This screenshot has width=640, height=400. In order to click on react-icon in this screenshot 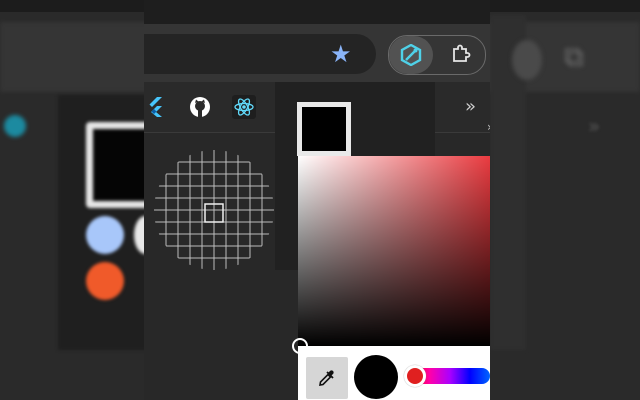, I will do `click(244, 107)`.